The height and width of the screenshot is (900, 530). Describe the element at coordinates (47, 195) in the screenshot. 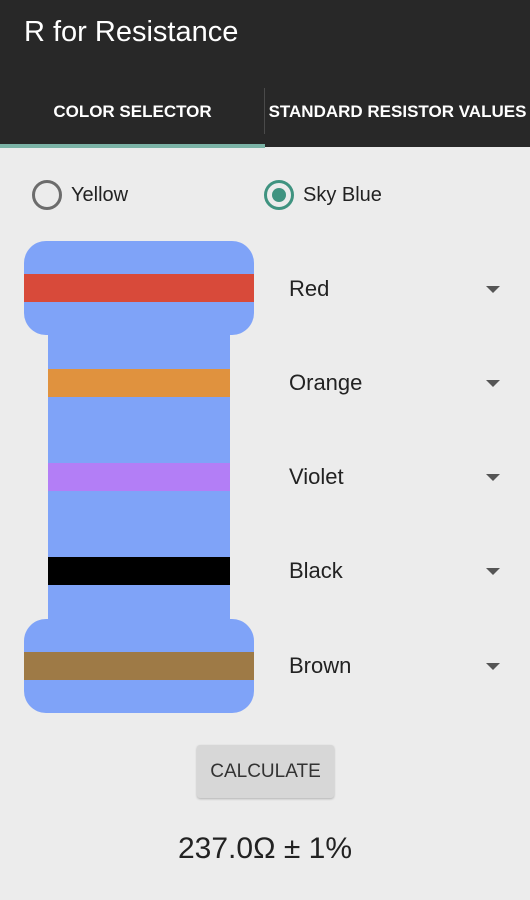

I see `radio-unchecked-icon` at that location.